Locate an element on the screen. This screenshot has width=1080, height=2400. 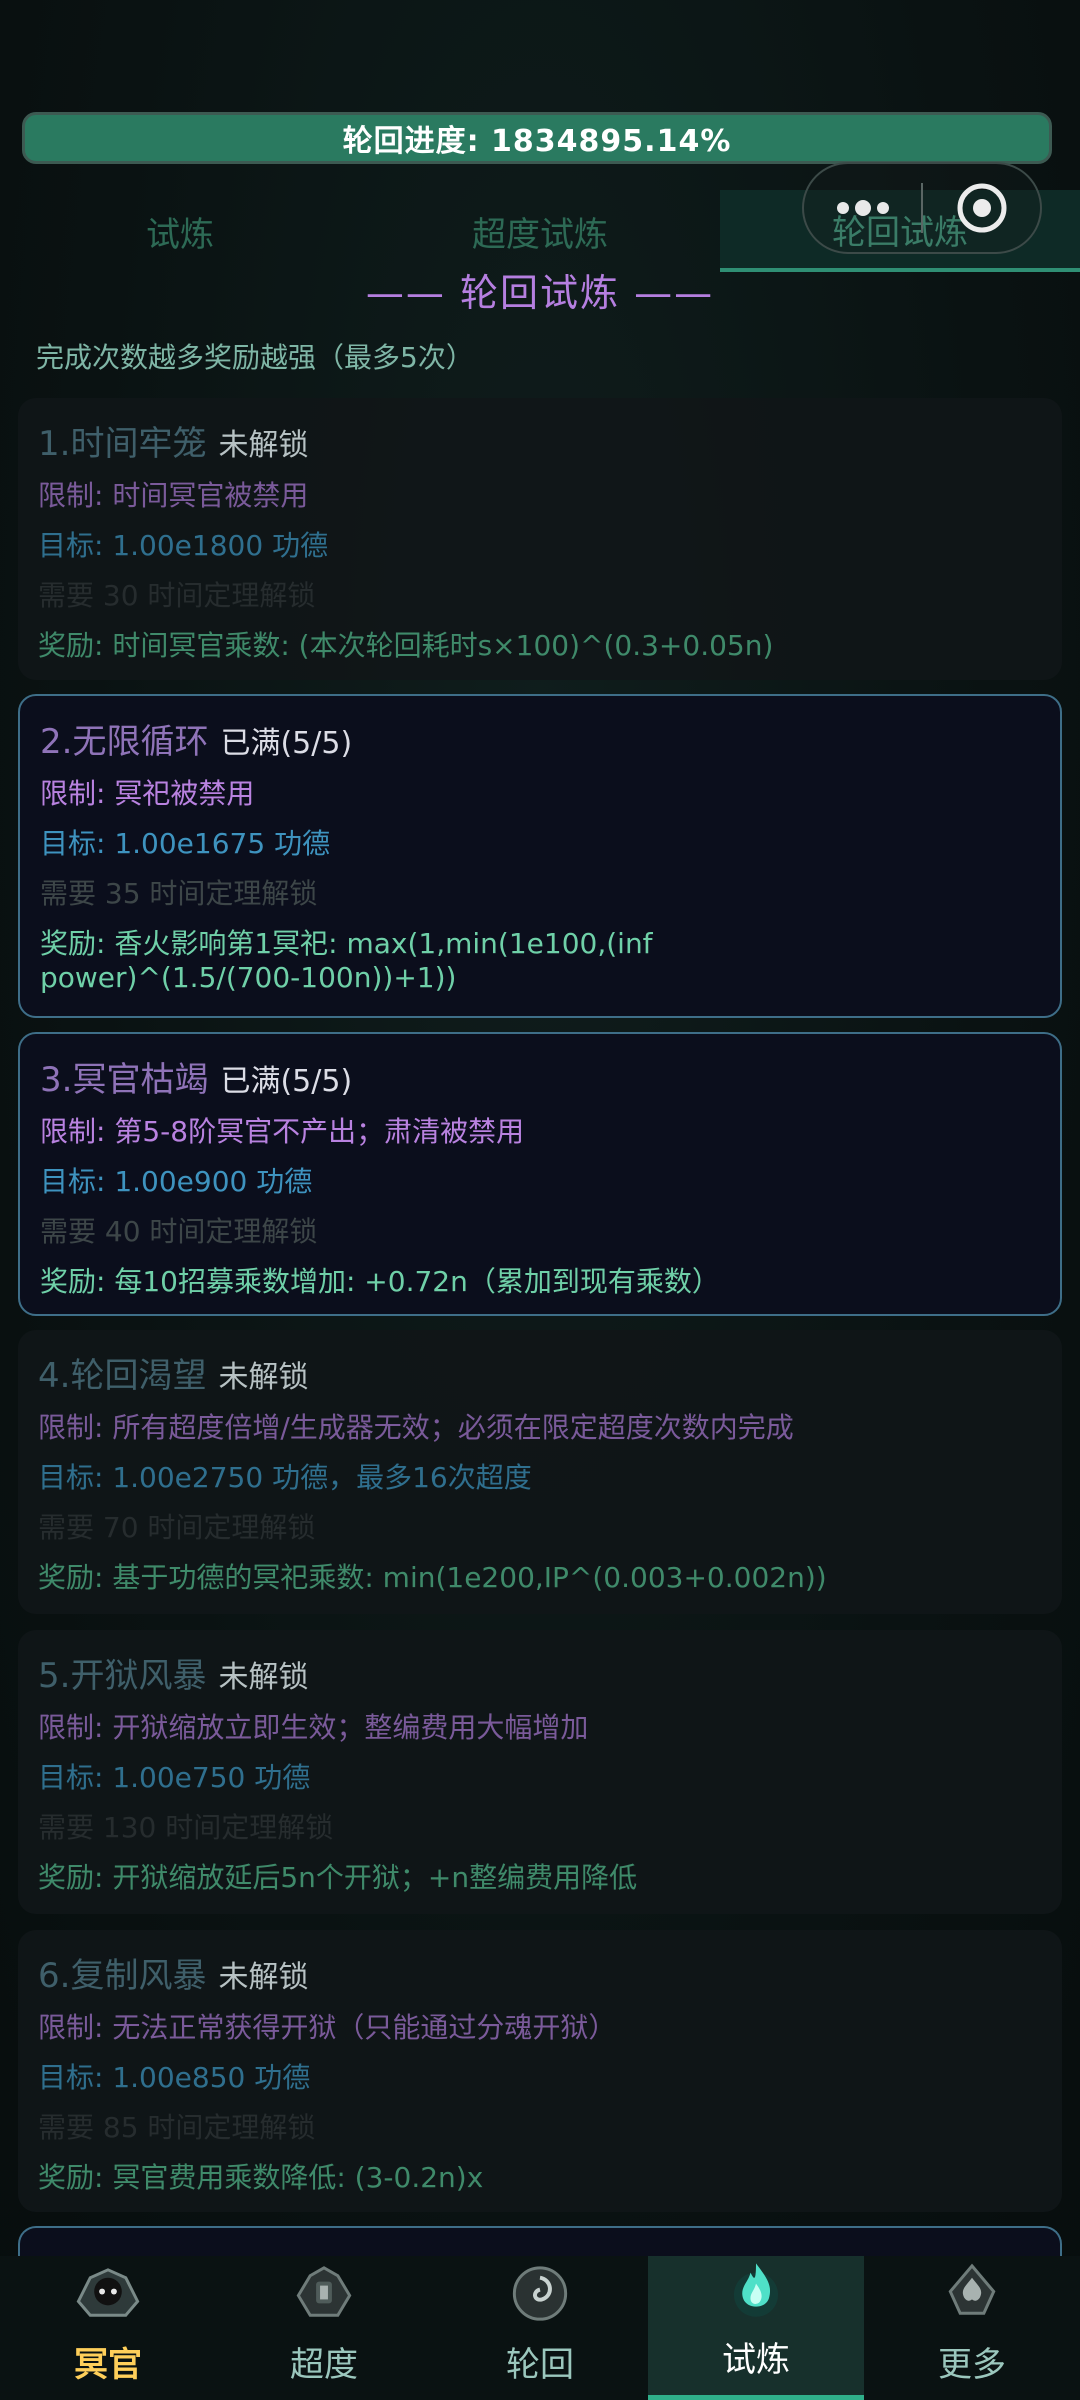
challenge-title: 3.冥官枯竭 is located at coordinates (124, 1080).